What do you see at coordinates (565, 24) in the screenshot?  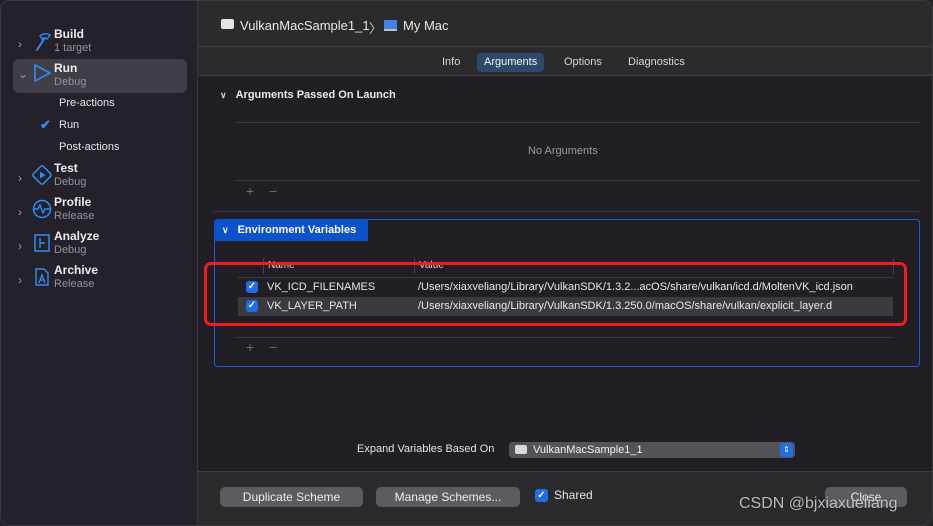 I see `scheme-breadcrumb-bar: VulkanMacSample1_1 〉 My Mac` at bounding box center [565, 24].